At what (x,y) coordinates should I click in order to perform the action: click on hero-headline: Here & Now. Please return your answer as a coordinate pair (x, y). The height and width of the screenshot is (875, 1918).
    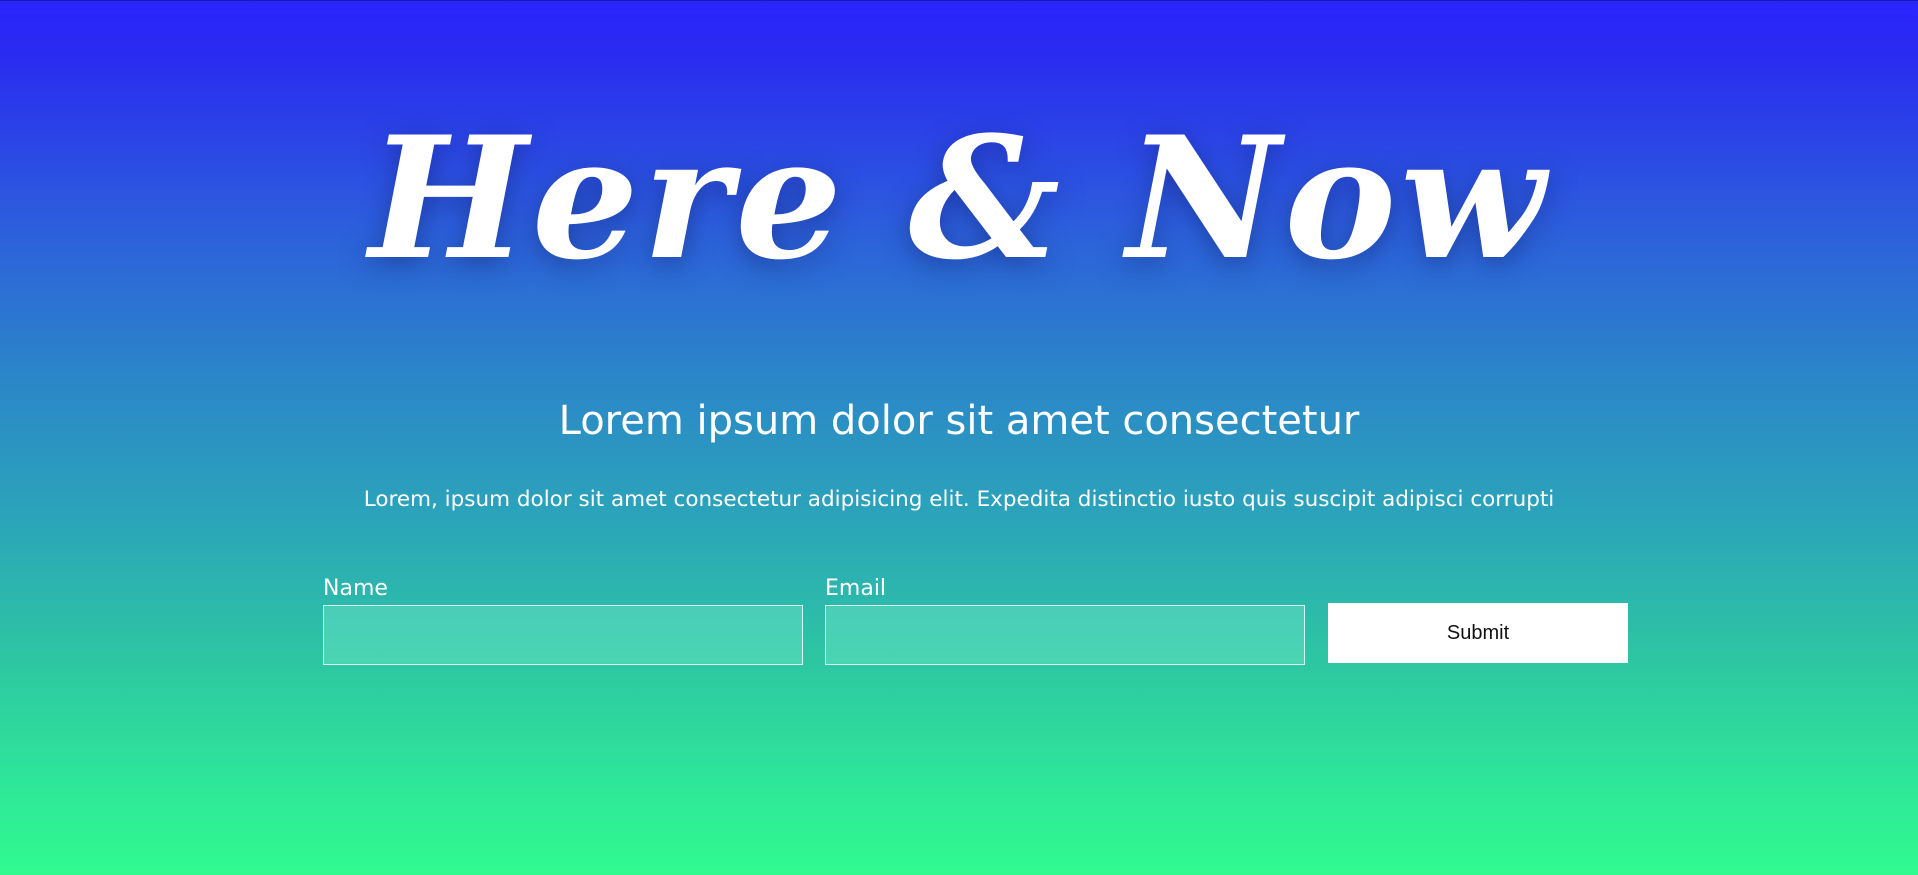
    Looking at the image, I should click on (959, 198).